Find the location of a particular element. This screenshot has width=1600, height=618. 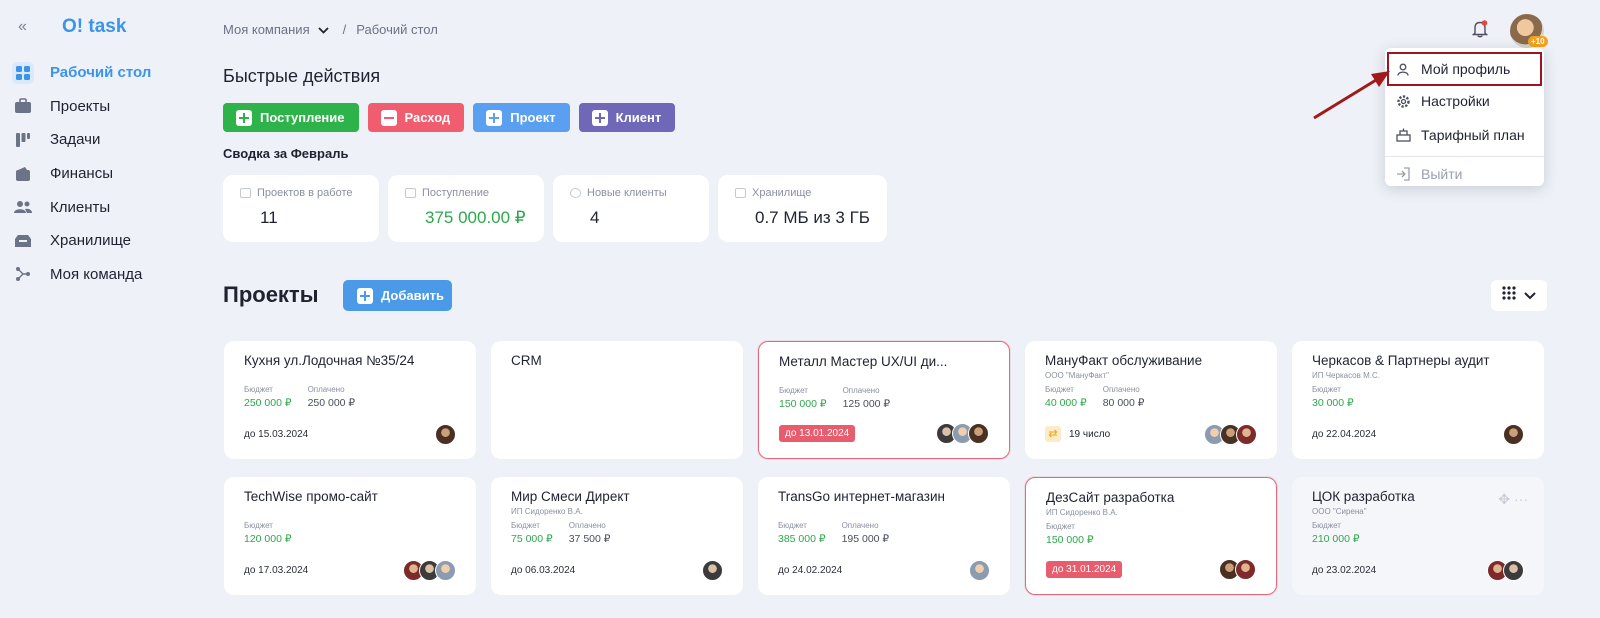

paid-value: 195 000 ₽ is located at coordinates (865, 539).